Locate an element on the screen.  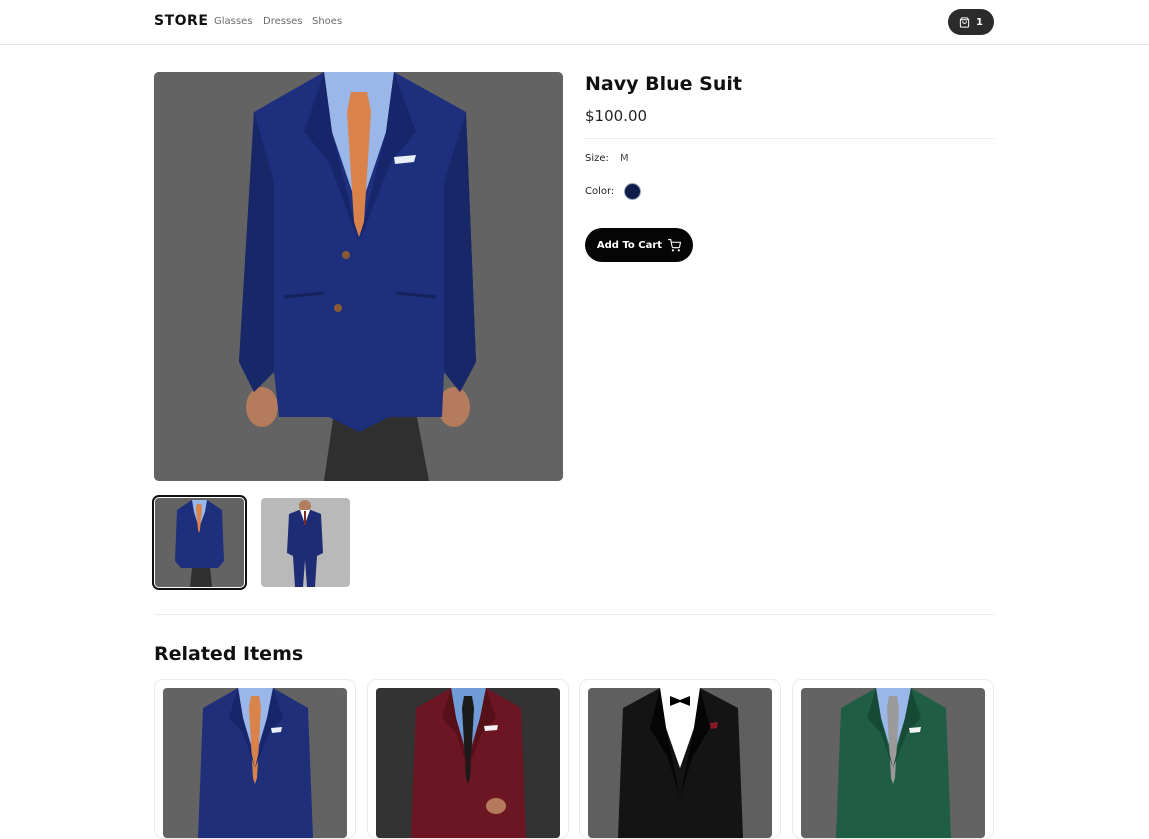
size-label: Size: is located at coordinates (597, 158).